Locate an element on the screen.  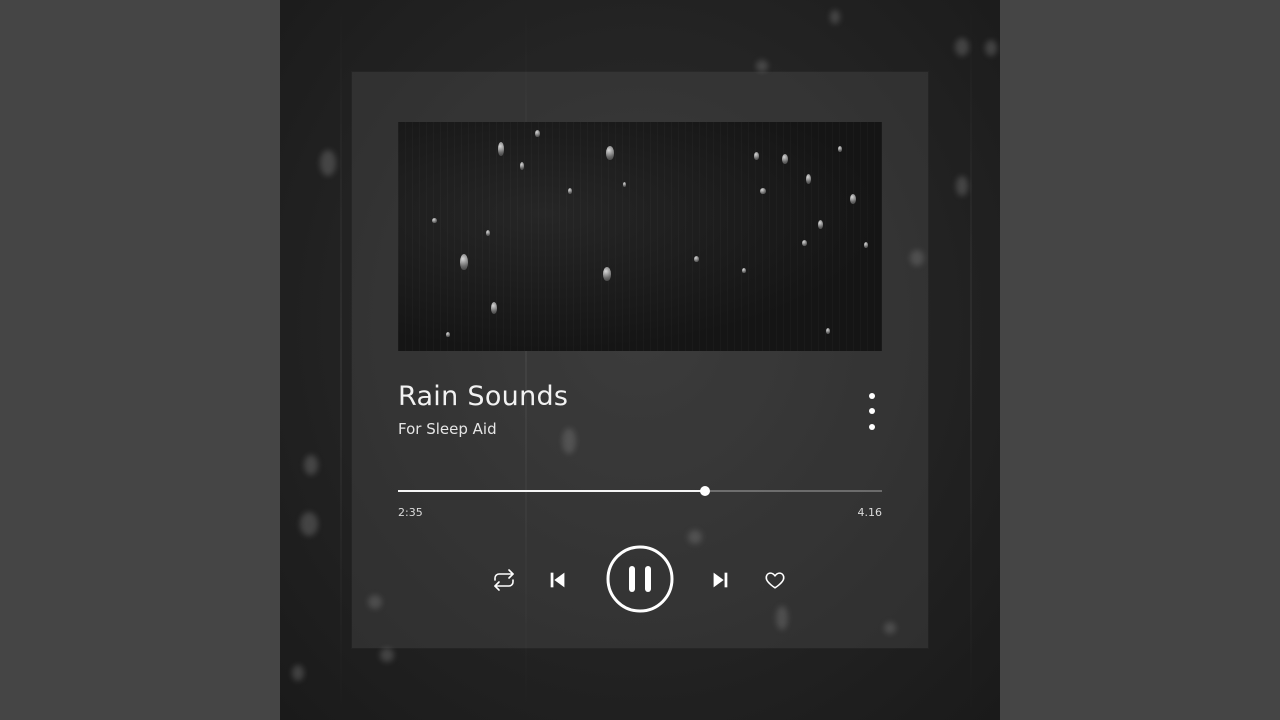
heart-icon is located at coordinates (775, 580).